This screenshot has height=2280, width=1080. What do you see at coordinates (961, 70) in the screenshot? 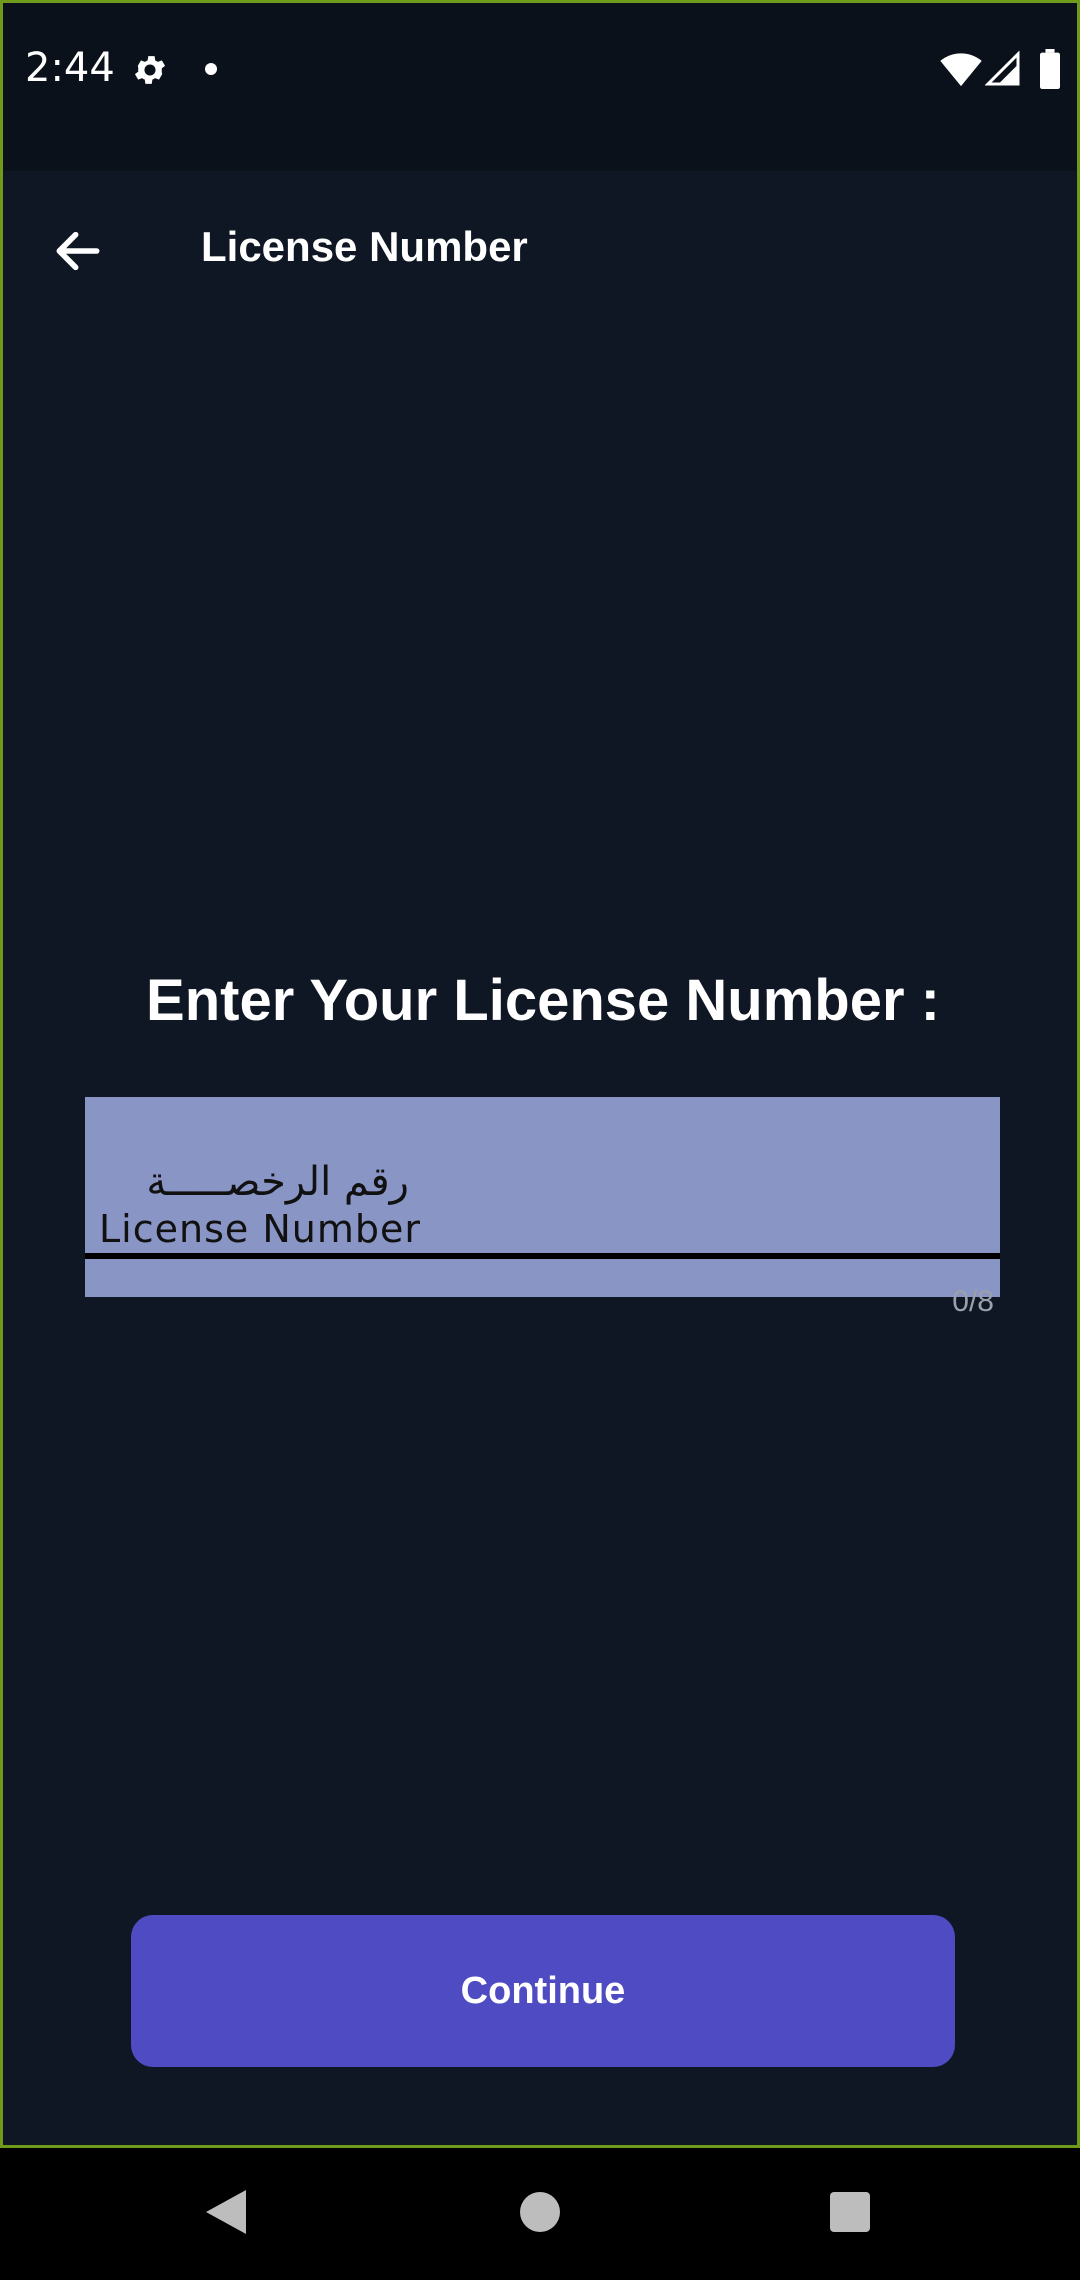
I see `wifi-icon` at bounding box center [961, 70].